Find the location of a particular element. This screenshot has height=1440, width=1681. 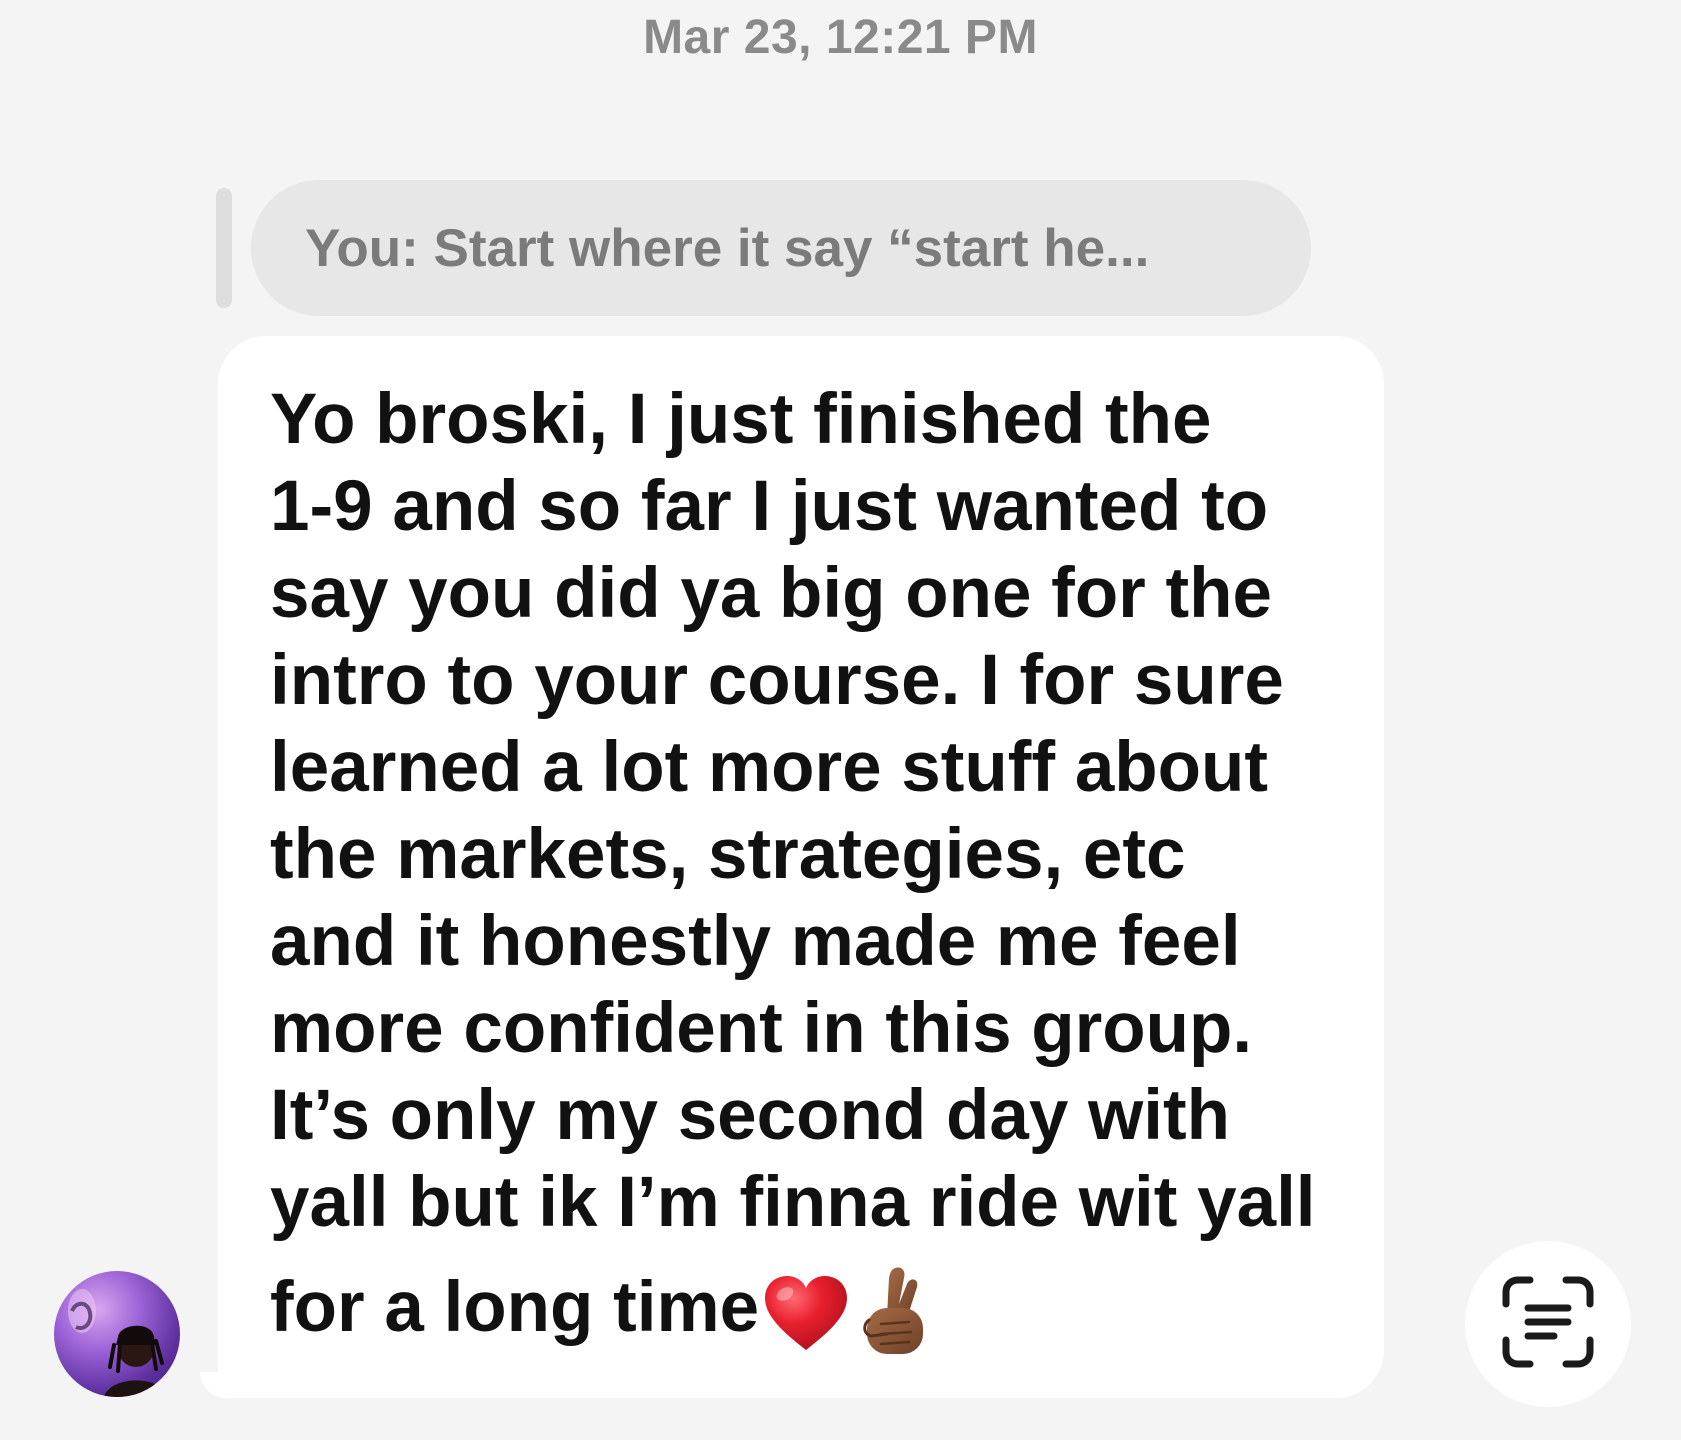

message-line: and it honestly made me feel is located at coordinates (755, 941).